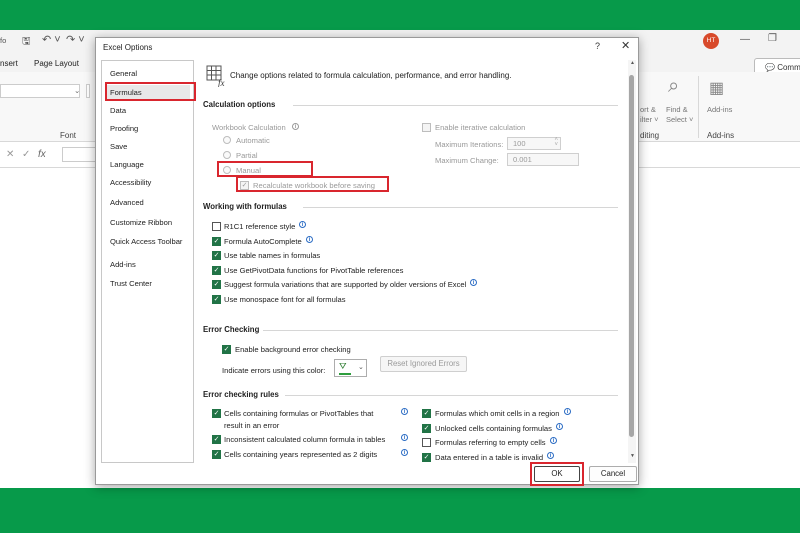 The image size is (800, 533). I want to click on sort-filter-label: ort & ilter ˅, so click(649, 115).